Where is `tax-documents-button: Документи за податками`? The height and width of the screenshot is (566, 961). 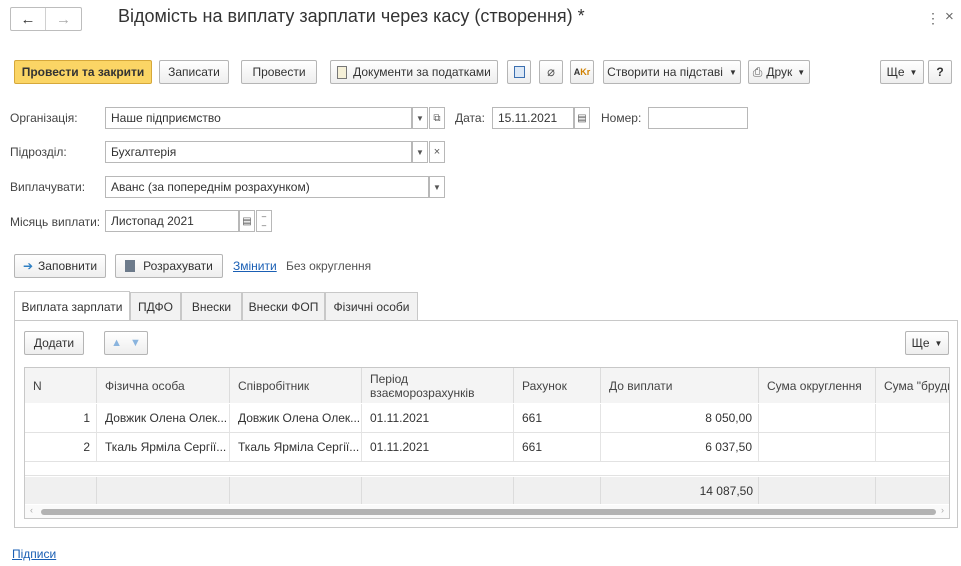 tax-documents-button: Документи за податками is located at coordinates (414, 72).